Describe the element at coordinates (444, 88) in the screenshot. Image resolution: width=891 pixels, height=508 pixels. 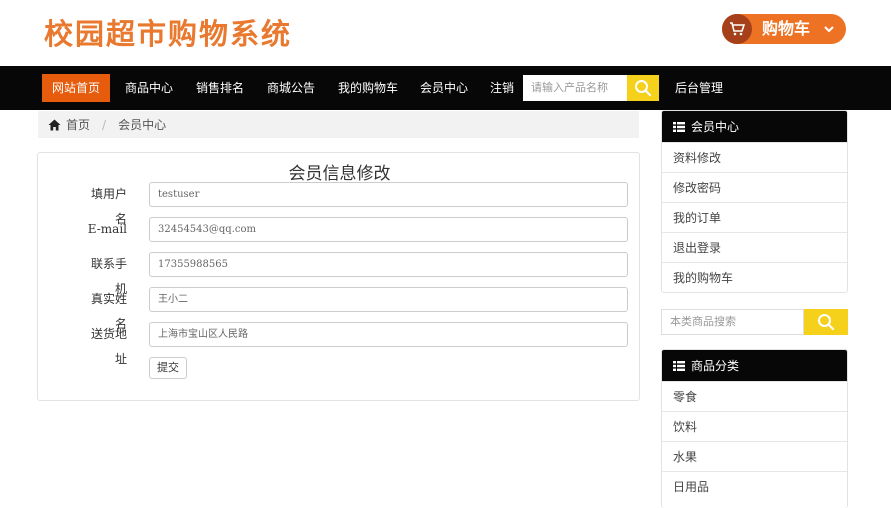
I see `nav-member-center: 会员中心` at that location.